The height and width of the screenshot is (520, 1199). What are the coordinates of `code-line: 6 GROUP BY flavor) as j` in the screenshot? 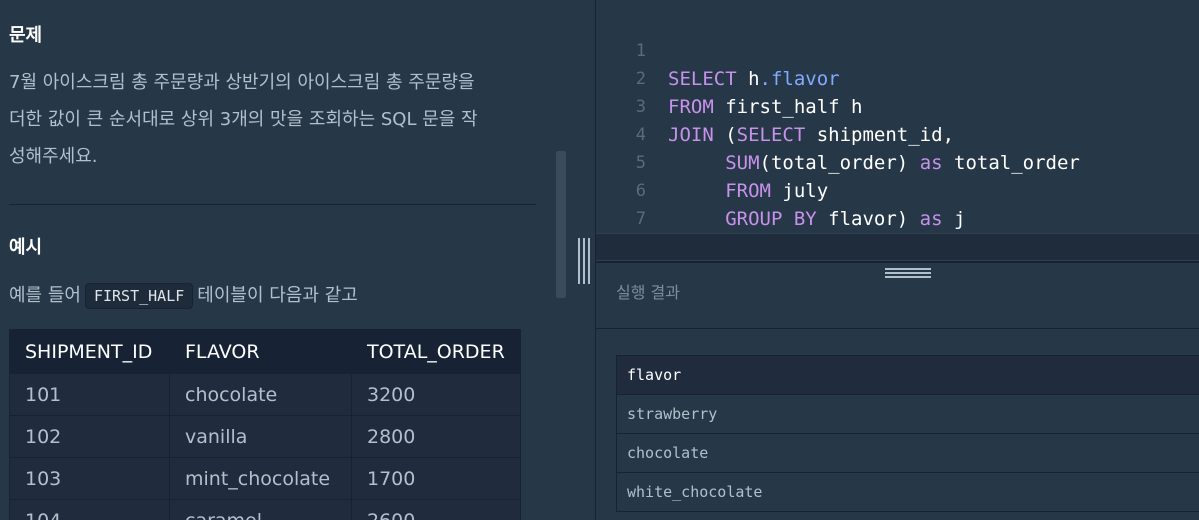 It's located at (897, 189).